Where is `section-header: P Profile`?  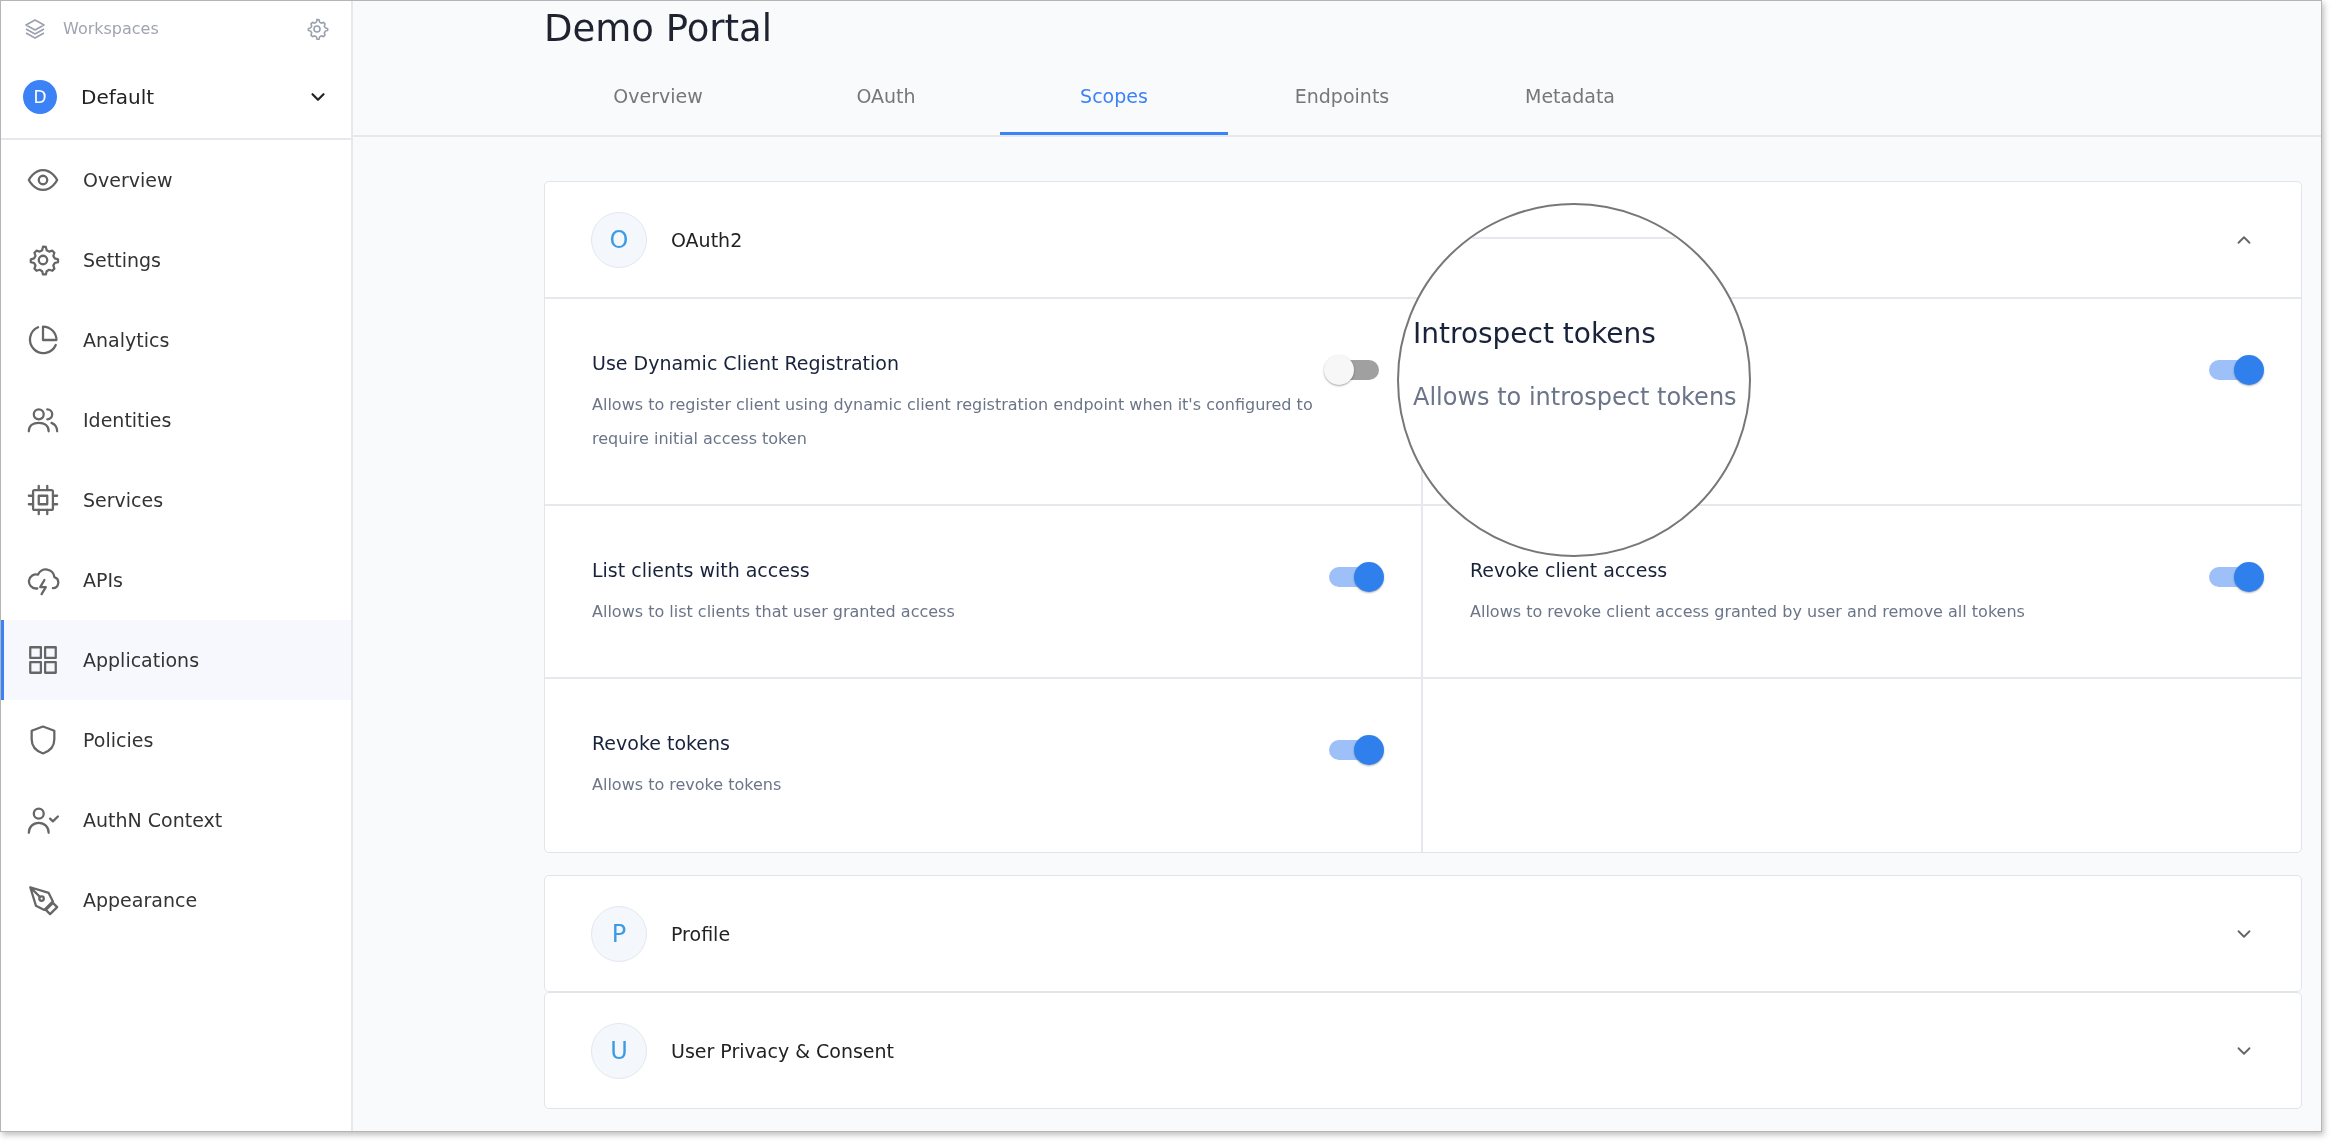
section-header: P Profile is located at coordinates (1423, 933).